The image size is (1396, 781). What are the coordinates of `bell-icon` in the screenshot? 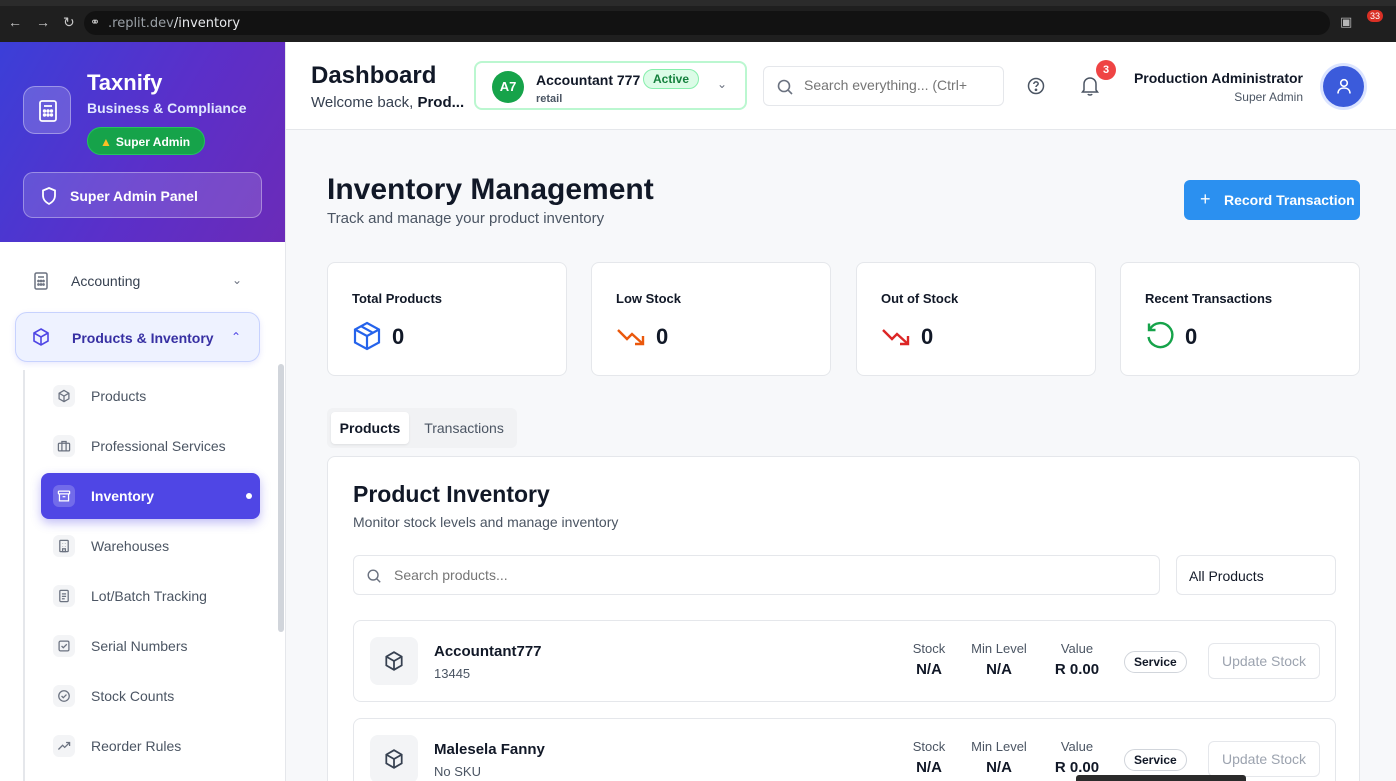 It's located at (1090, 86).